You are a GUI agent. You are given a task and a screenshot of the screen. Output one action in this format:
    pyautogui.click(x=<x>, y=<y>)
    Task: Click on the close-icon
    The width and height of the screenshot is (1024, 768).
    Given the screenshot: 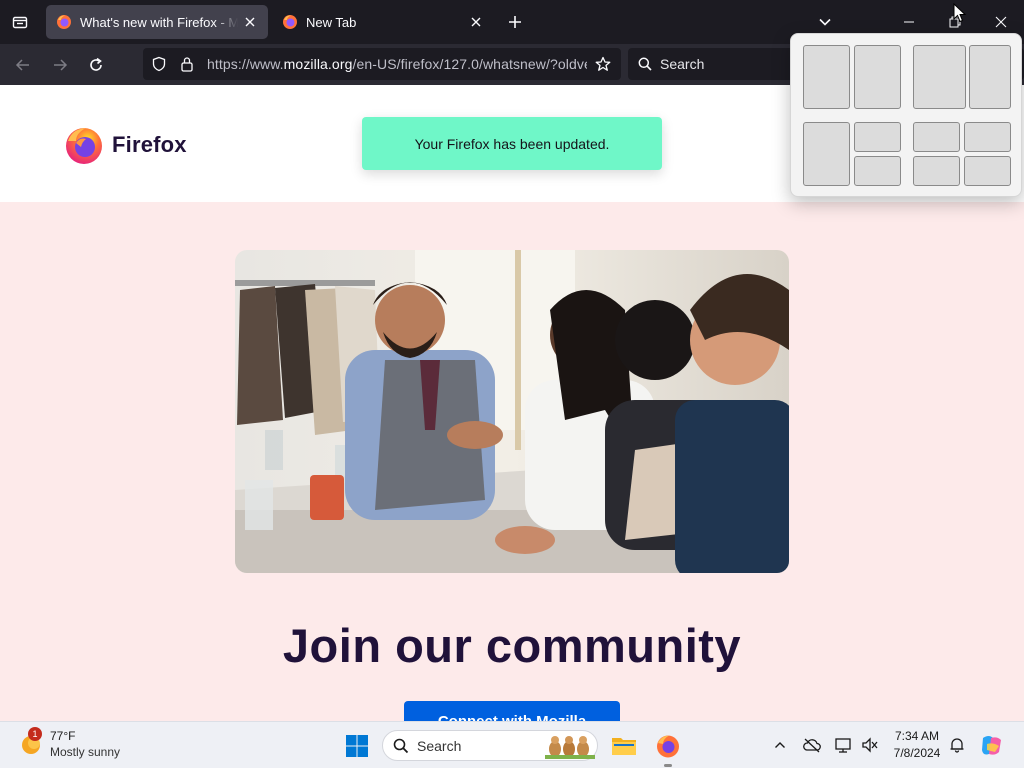 What is the action you would take?
    pyautogui.click(x=1001, y=22)
    